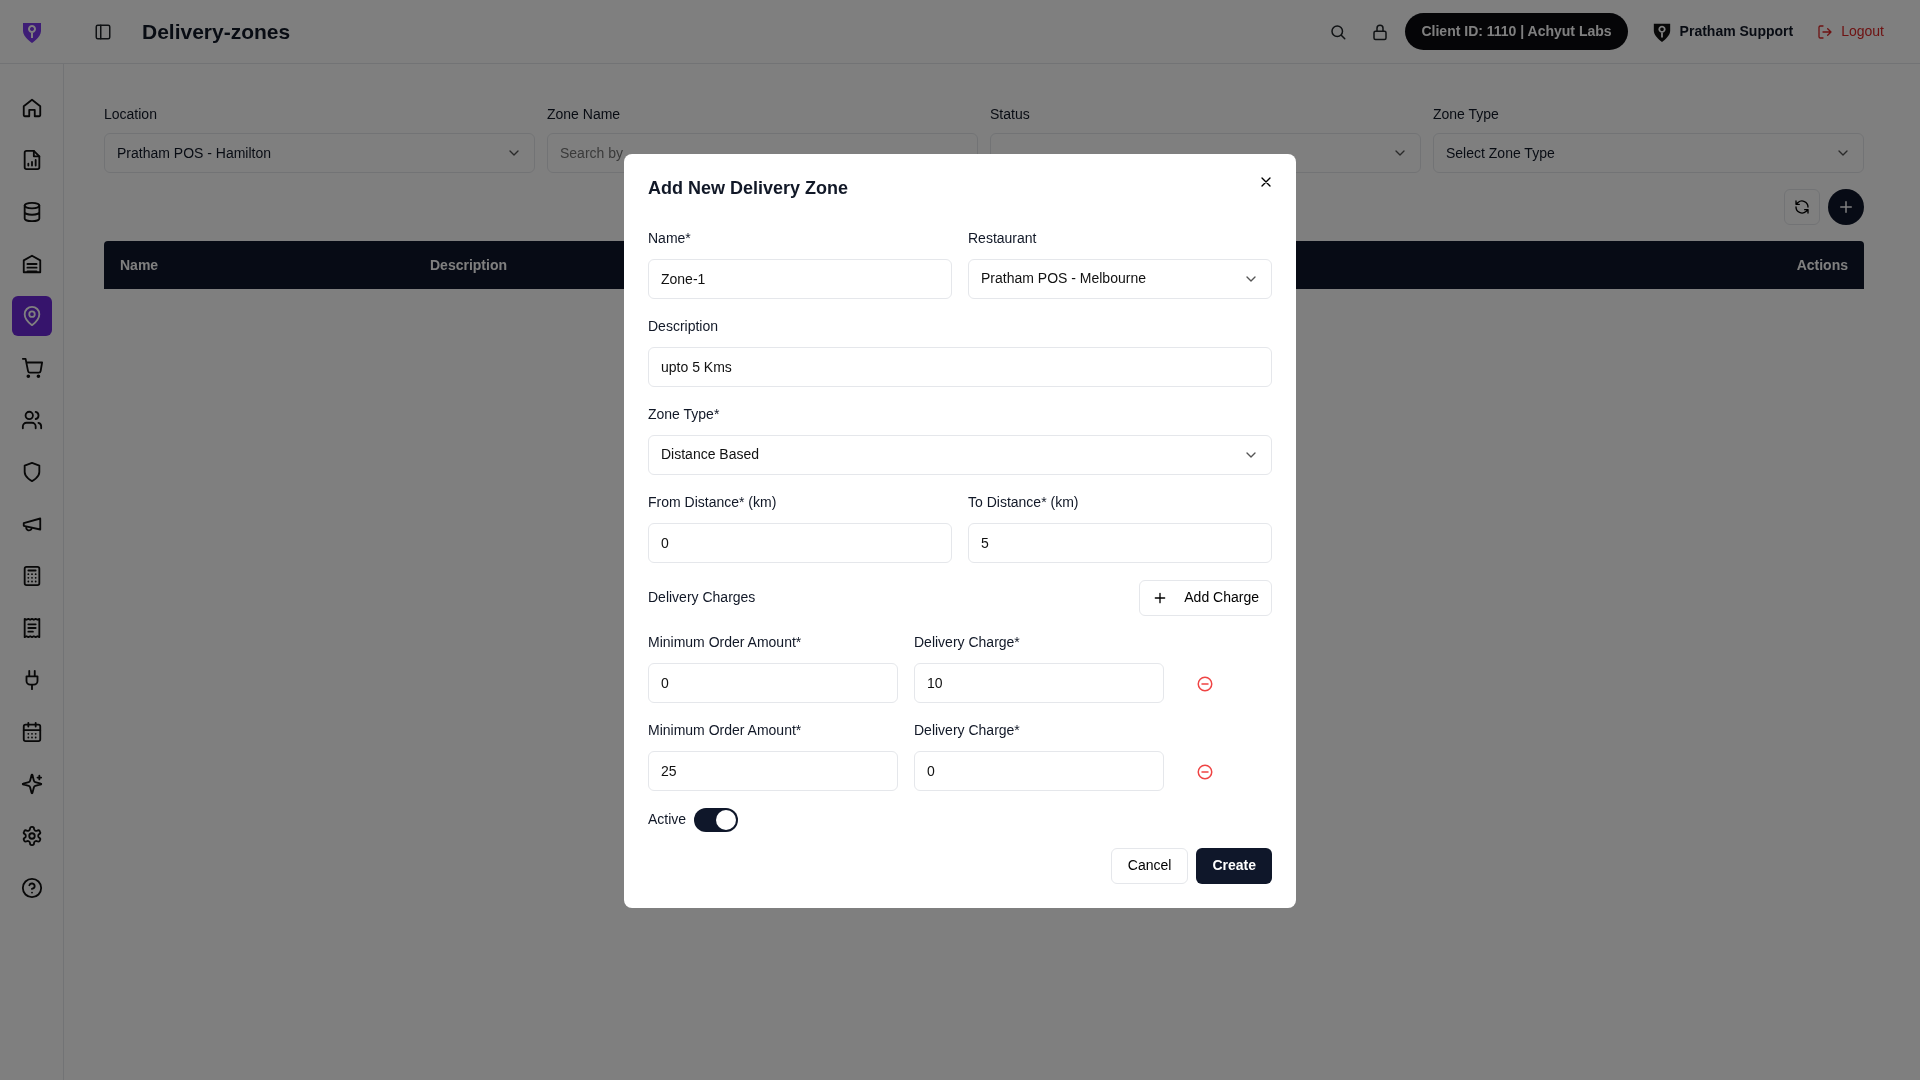 Image resolution: width=1920 pixels, height=1080 pixels. I want to click on refresh-button, so click(1802, 207).